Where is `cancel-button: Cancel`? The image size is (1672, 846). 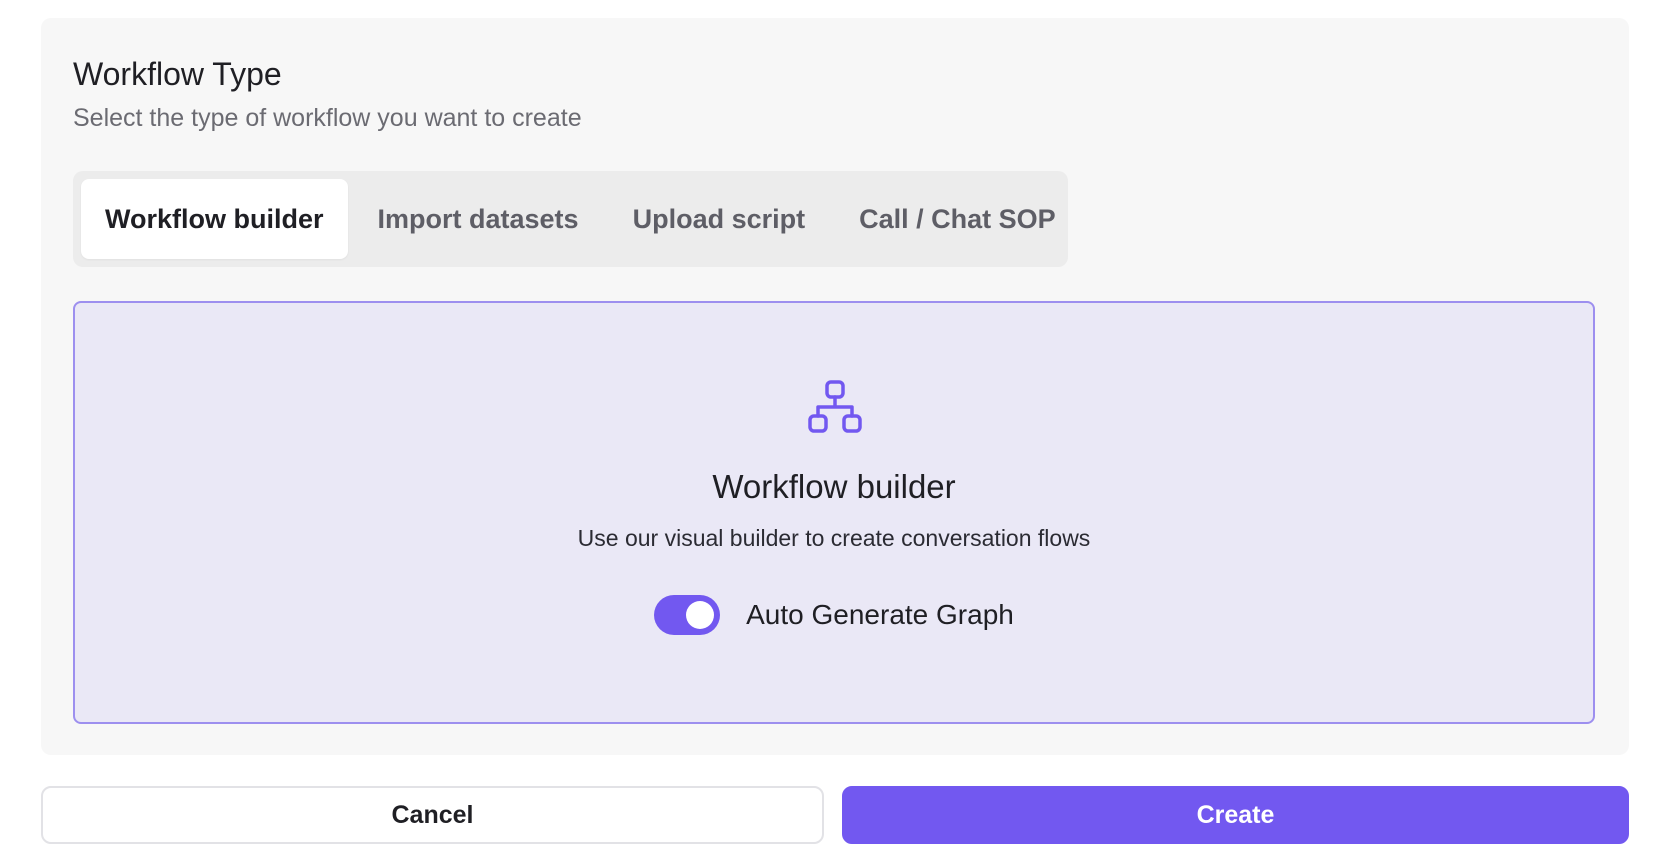 cancel-button: Cancel is located at coordinates (432, 815).